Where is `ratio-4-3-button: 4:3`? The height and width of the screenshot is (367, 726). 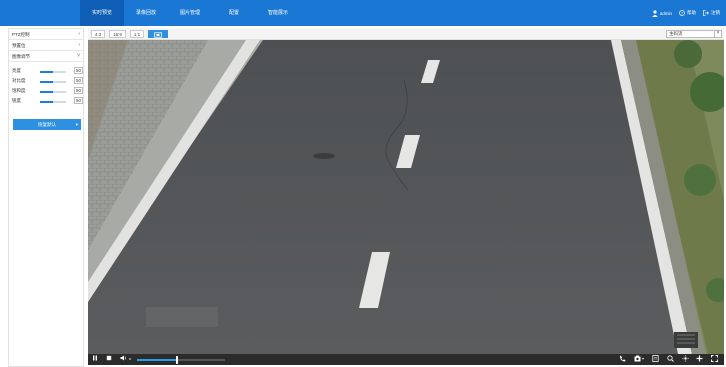
ratio-4-3-button: 4:3 is located at coordinates (98, 34).